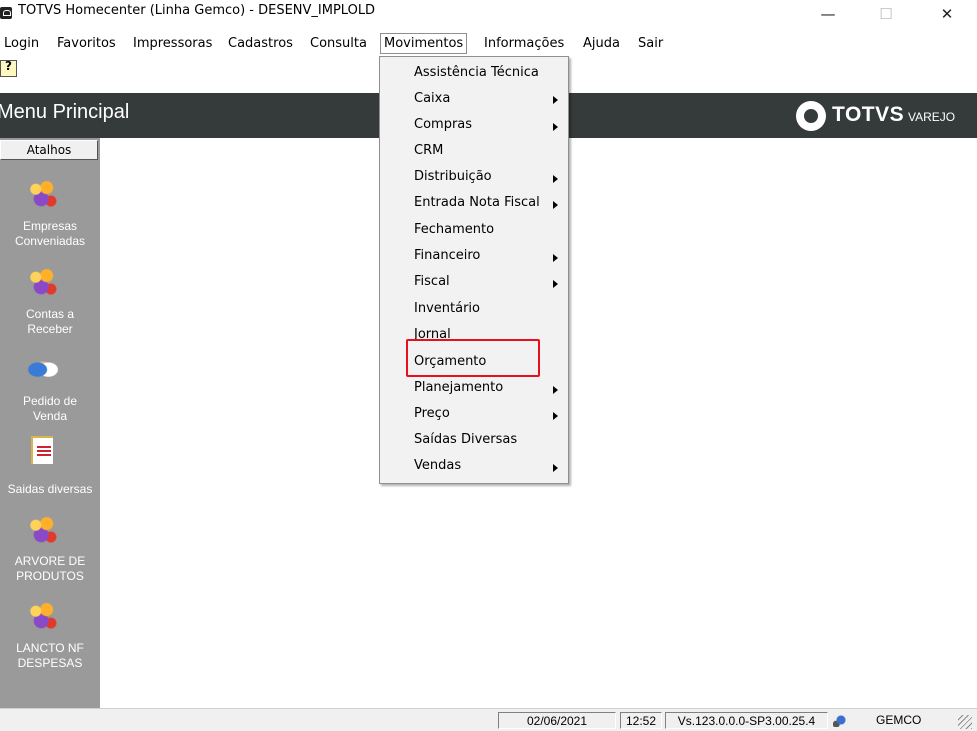 The image size is (977, 731). Describe the element at coordinates (746, 720) in the screenshot. I see `status-version: Vs.123.0.0.0-SP3.00.25.4` at that location.